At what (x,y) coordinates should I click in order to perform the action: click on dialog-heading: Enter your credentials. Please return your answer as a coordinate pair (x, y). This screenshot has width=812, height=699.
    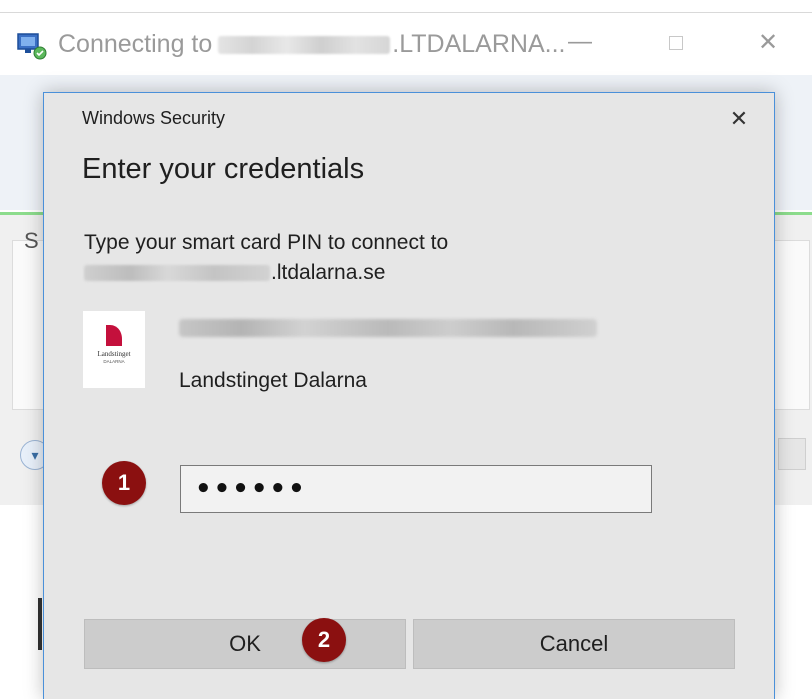
    Looking at the image, I should click on (223, 169).